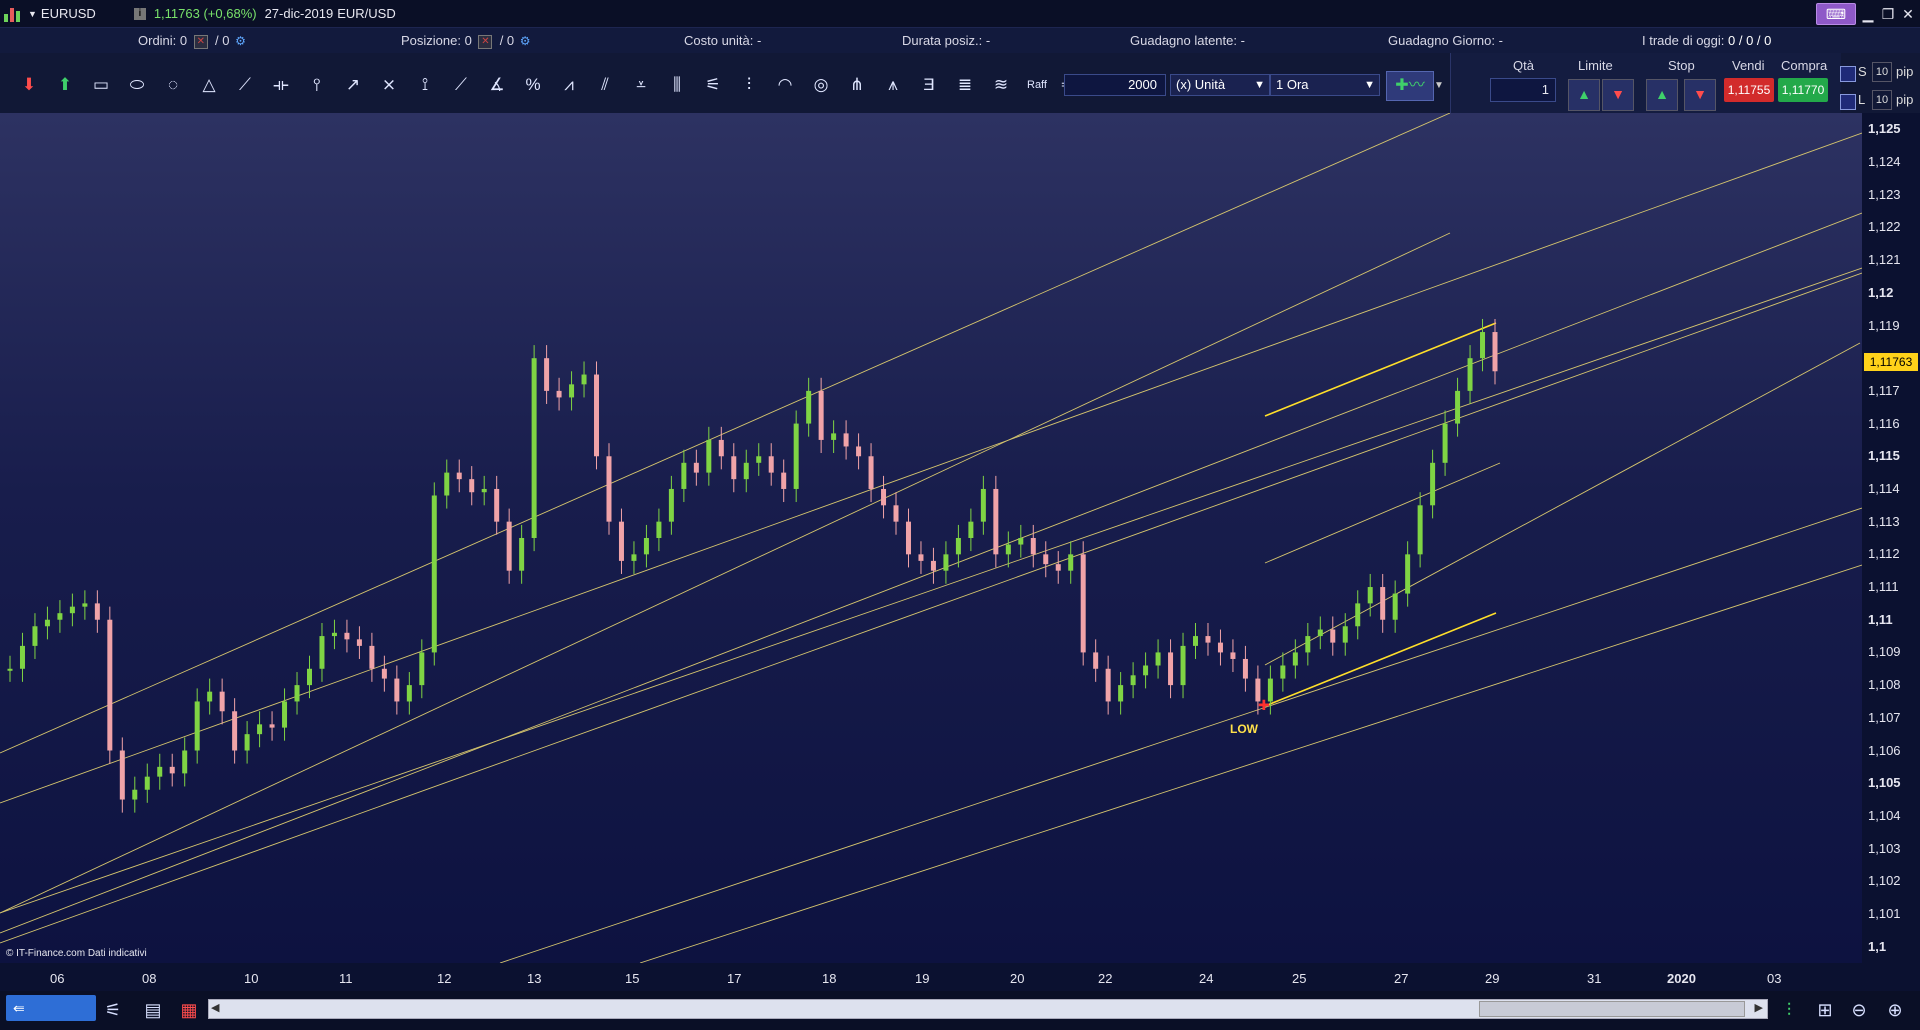 The image size is (1920, 1030). I want to click on bottom-bar: ⇚ ⚟ ▤ ▦ ◀ ▶ ⫶ ⊞ ⊖ ⊕, so click(960, 1010).